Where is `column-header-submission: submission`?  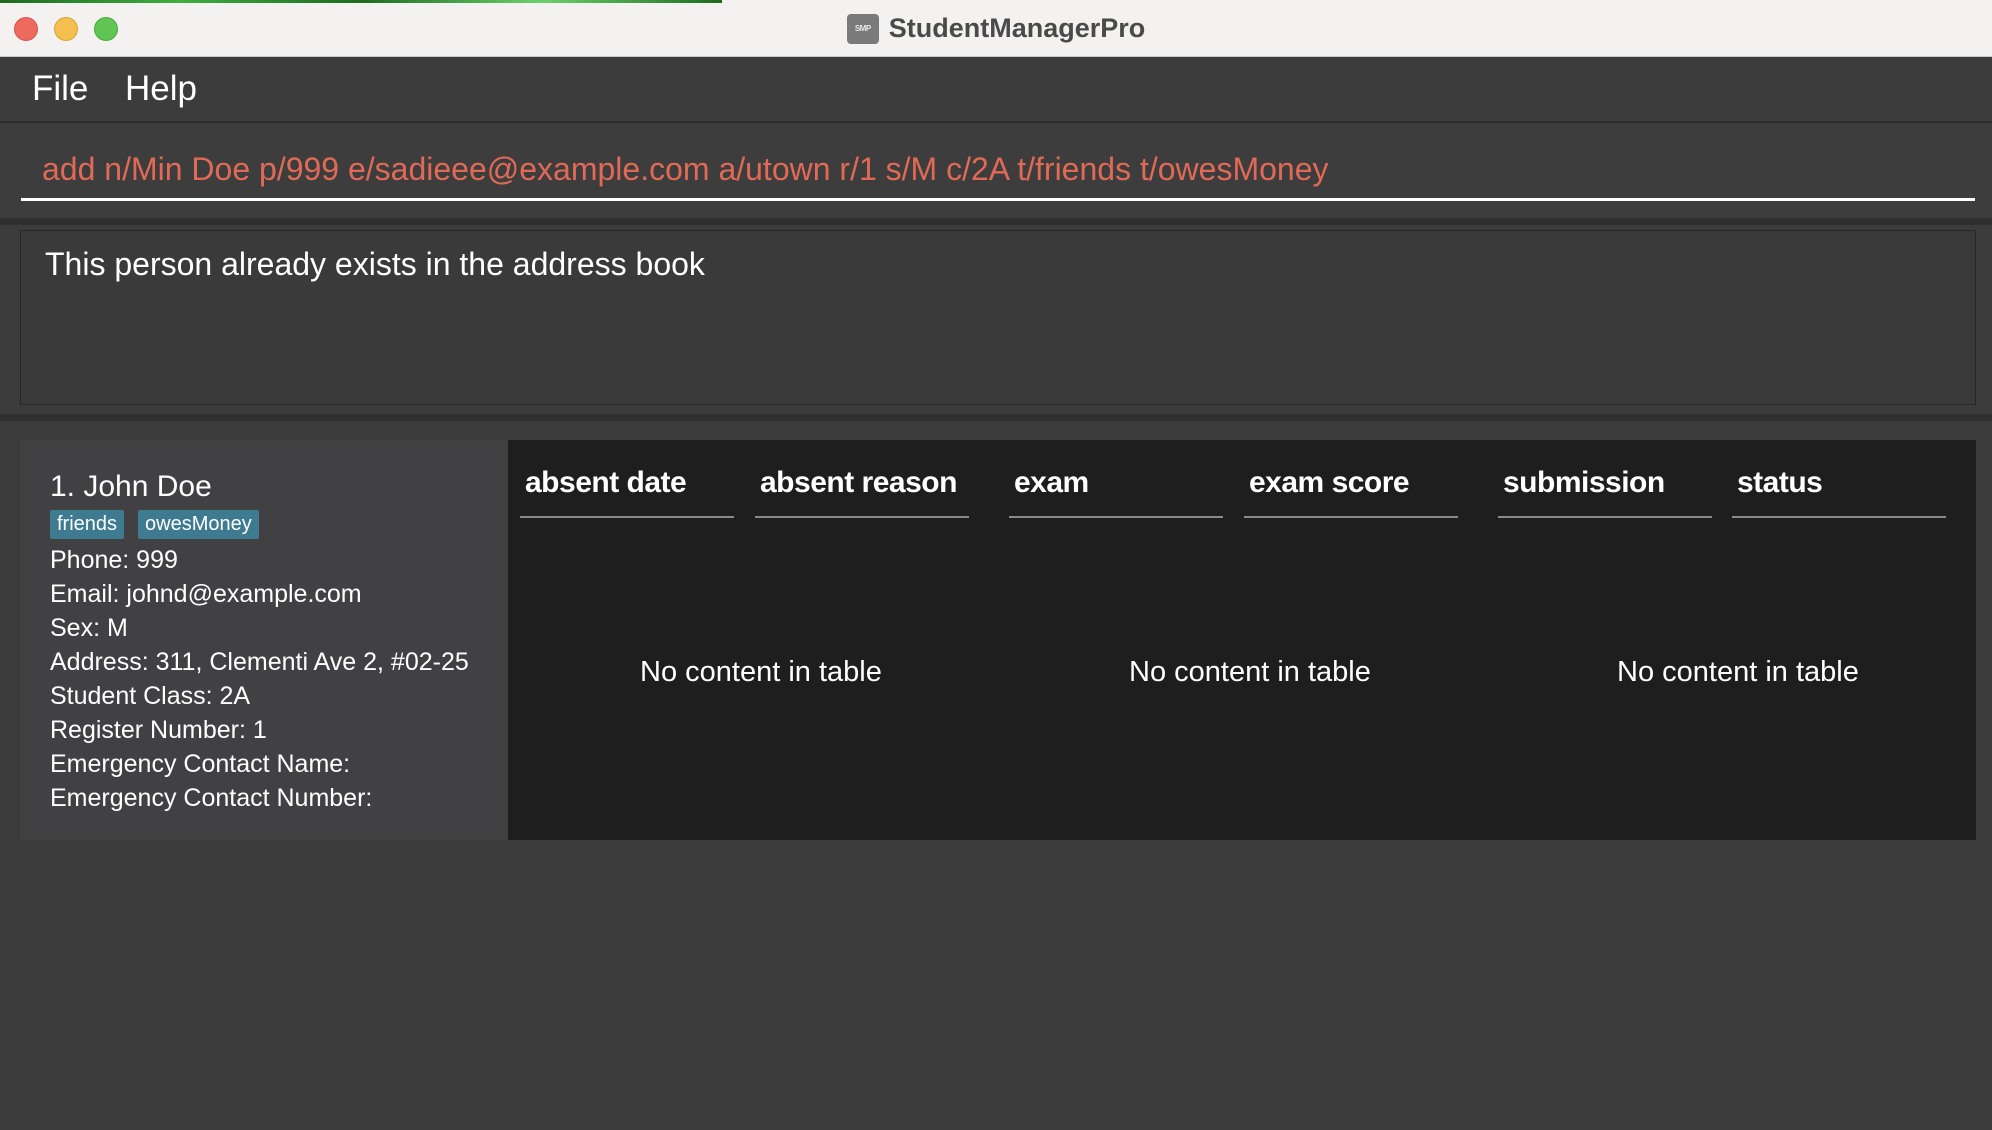
column-header-submission: submission is located at coordinates (1605, 492).